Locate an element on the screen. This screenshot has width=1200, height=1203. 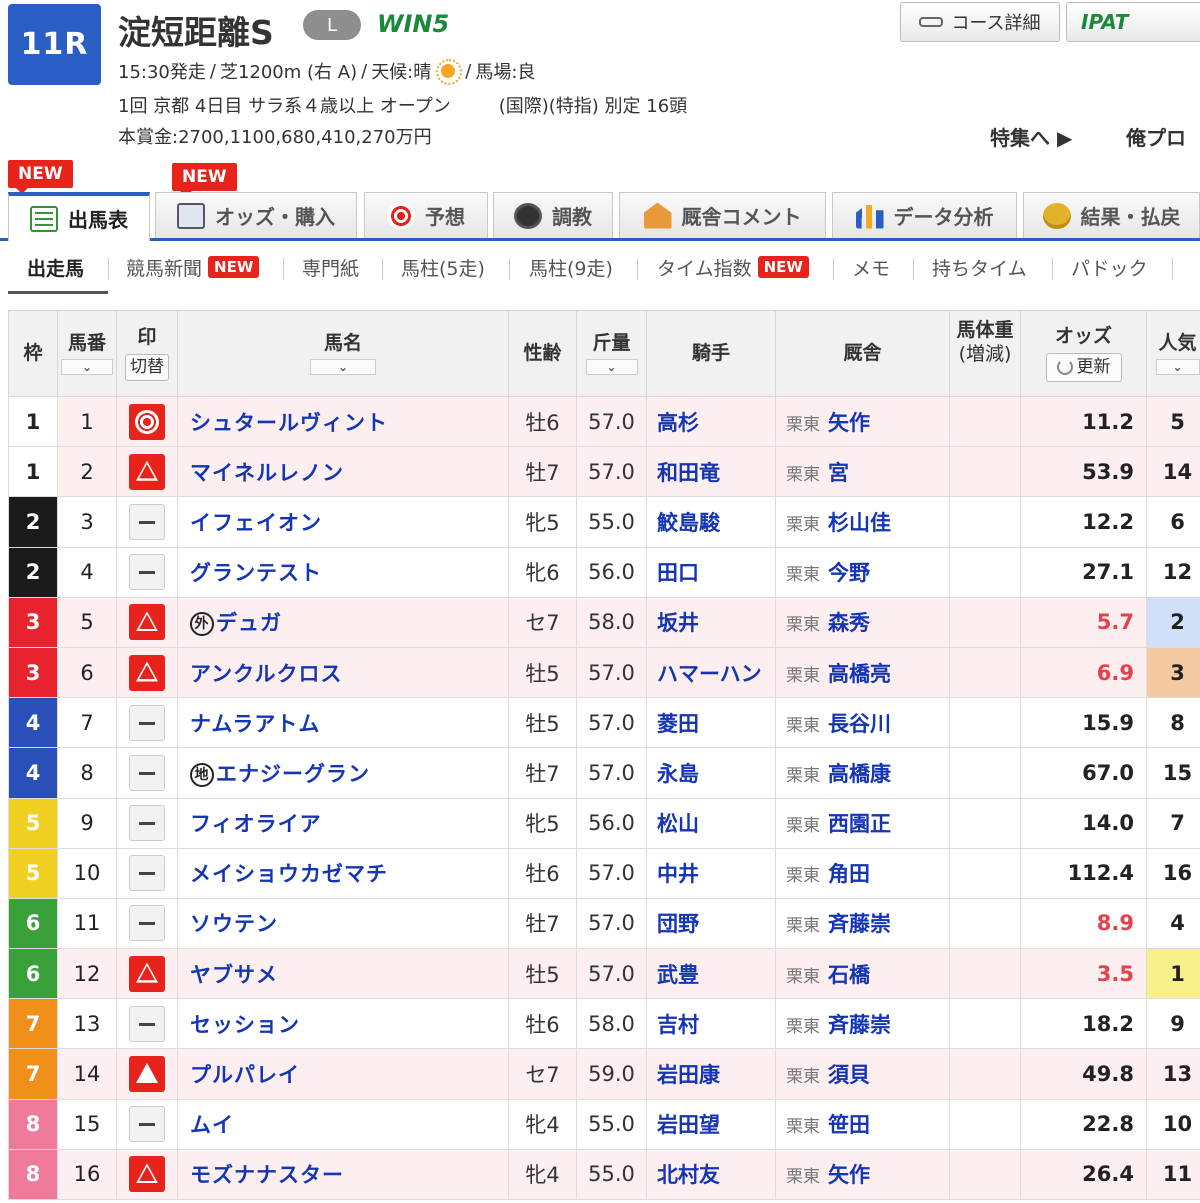
trainer-link: 斉藤崇 is located at coordinates (859, 1025).